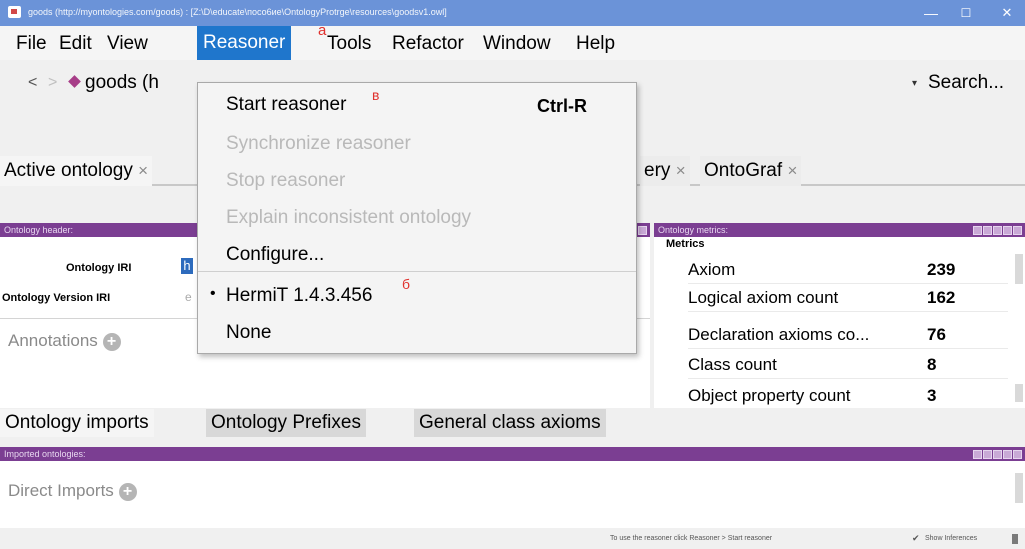 The height and width of the screenshot is (549, 1025). Describe the element at coordinates (839, 230) in the screenshot. I see `ontology-metrics-panel-title: Ontology metrics:` at that location.